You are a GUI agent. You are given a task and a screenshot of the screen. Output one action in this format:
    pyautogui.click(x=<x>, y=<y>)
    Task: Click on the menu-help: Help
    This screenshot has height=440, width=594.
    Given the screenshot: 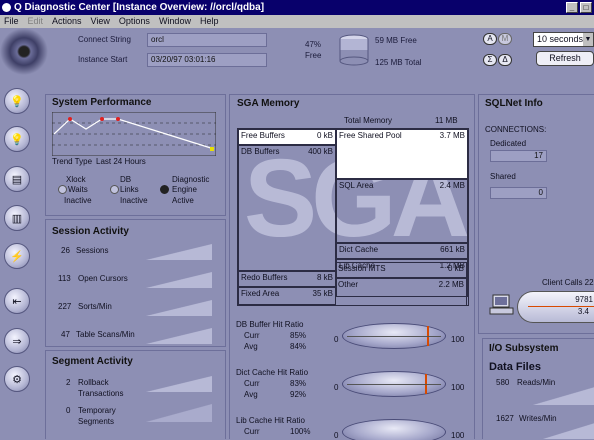 What is the action you would take?
    pyautogui.click(x=209, y=21)
    